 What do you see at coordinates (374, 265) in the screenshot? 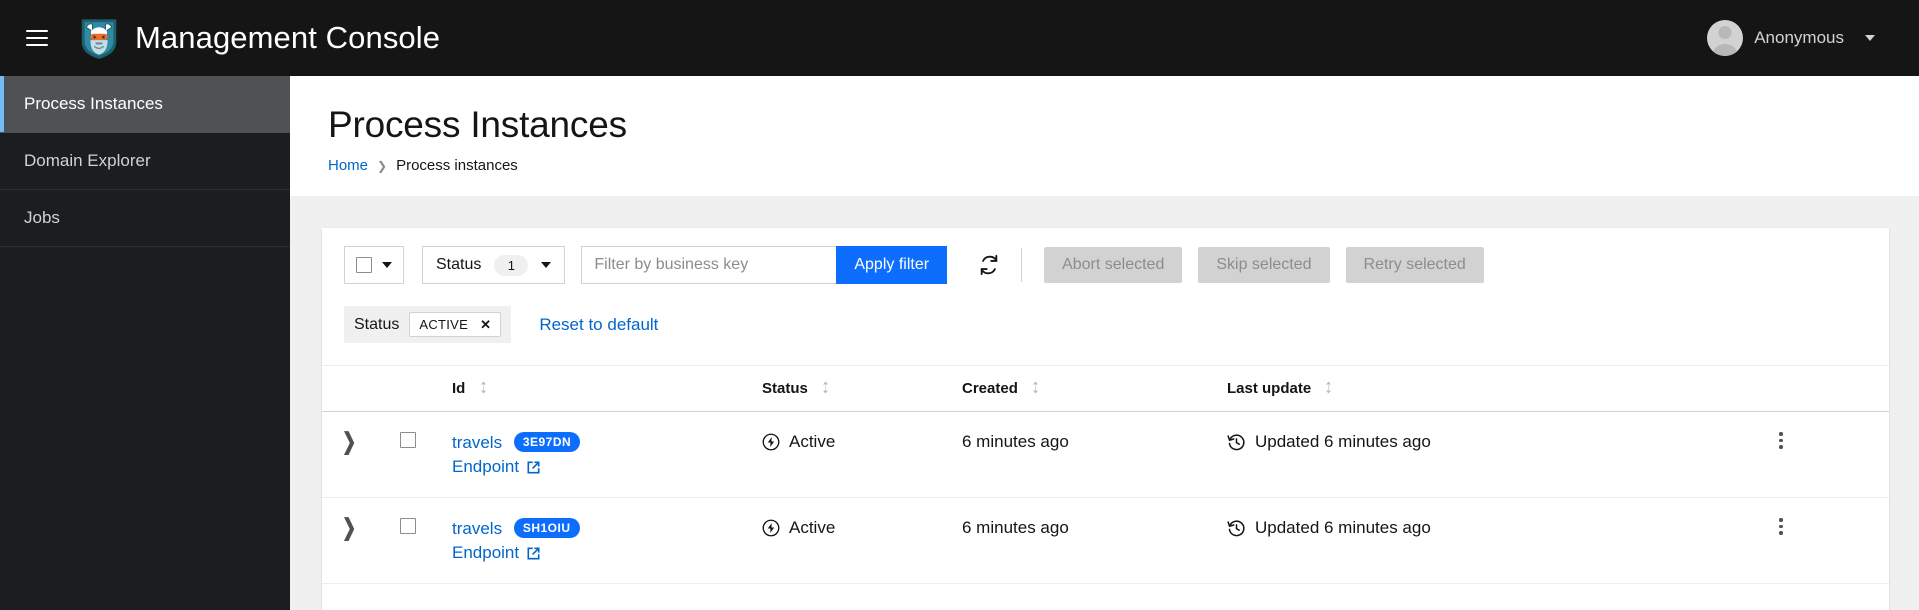
I see `bulk-select-dropdown` at bounding box center [374, 265].